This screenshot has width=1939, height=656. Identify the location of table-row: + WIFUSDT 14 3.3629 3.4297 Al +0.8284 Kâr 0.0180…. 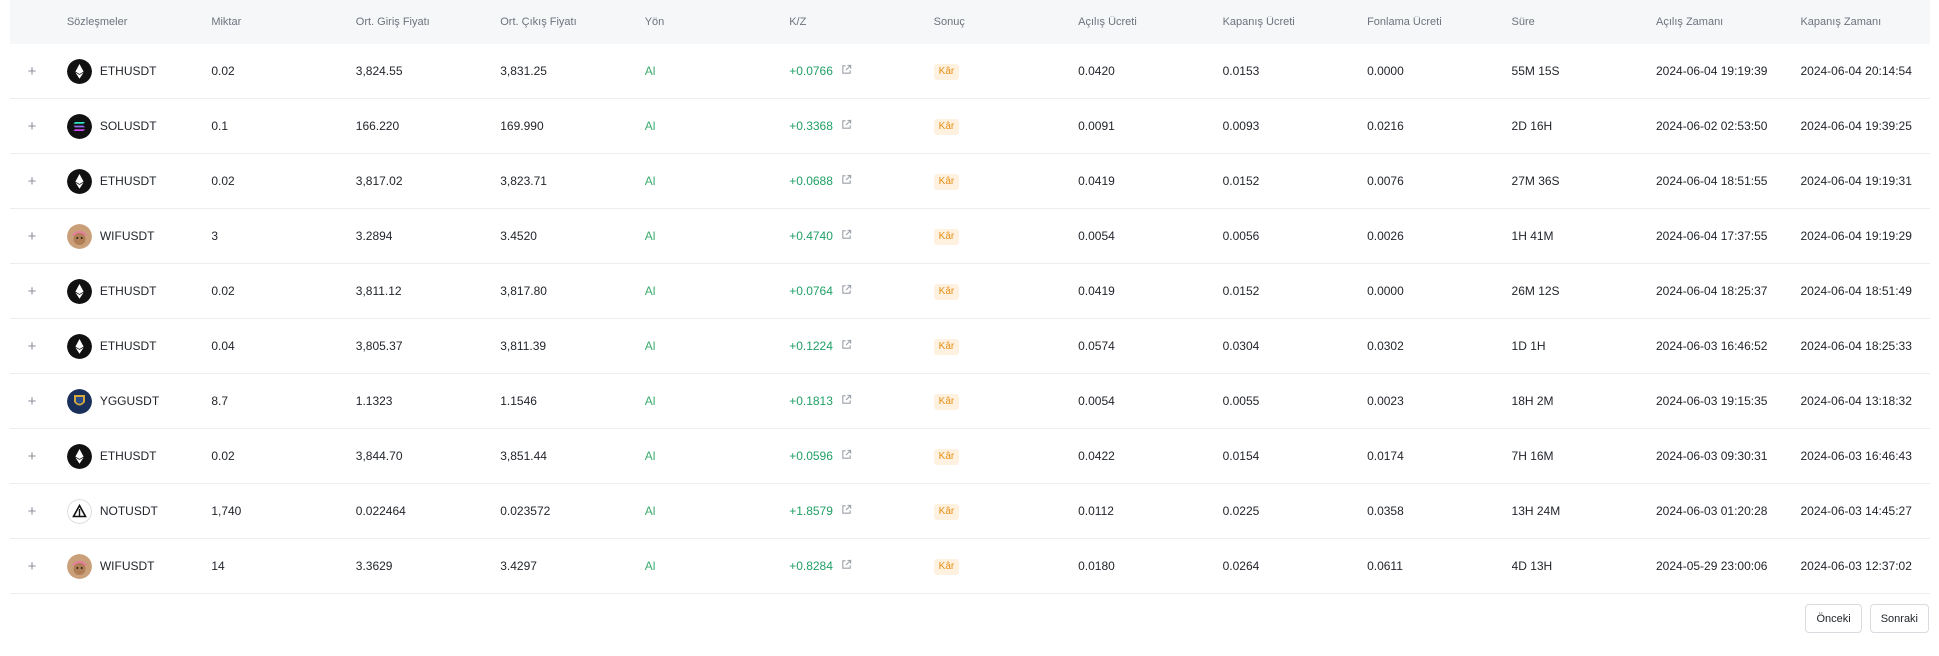
(970, 566).